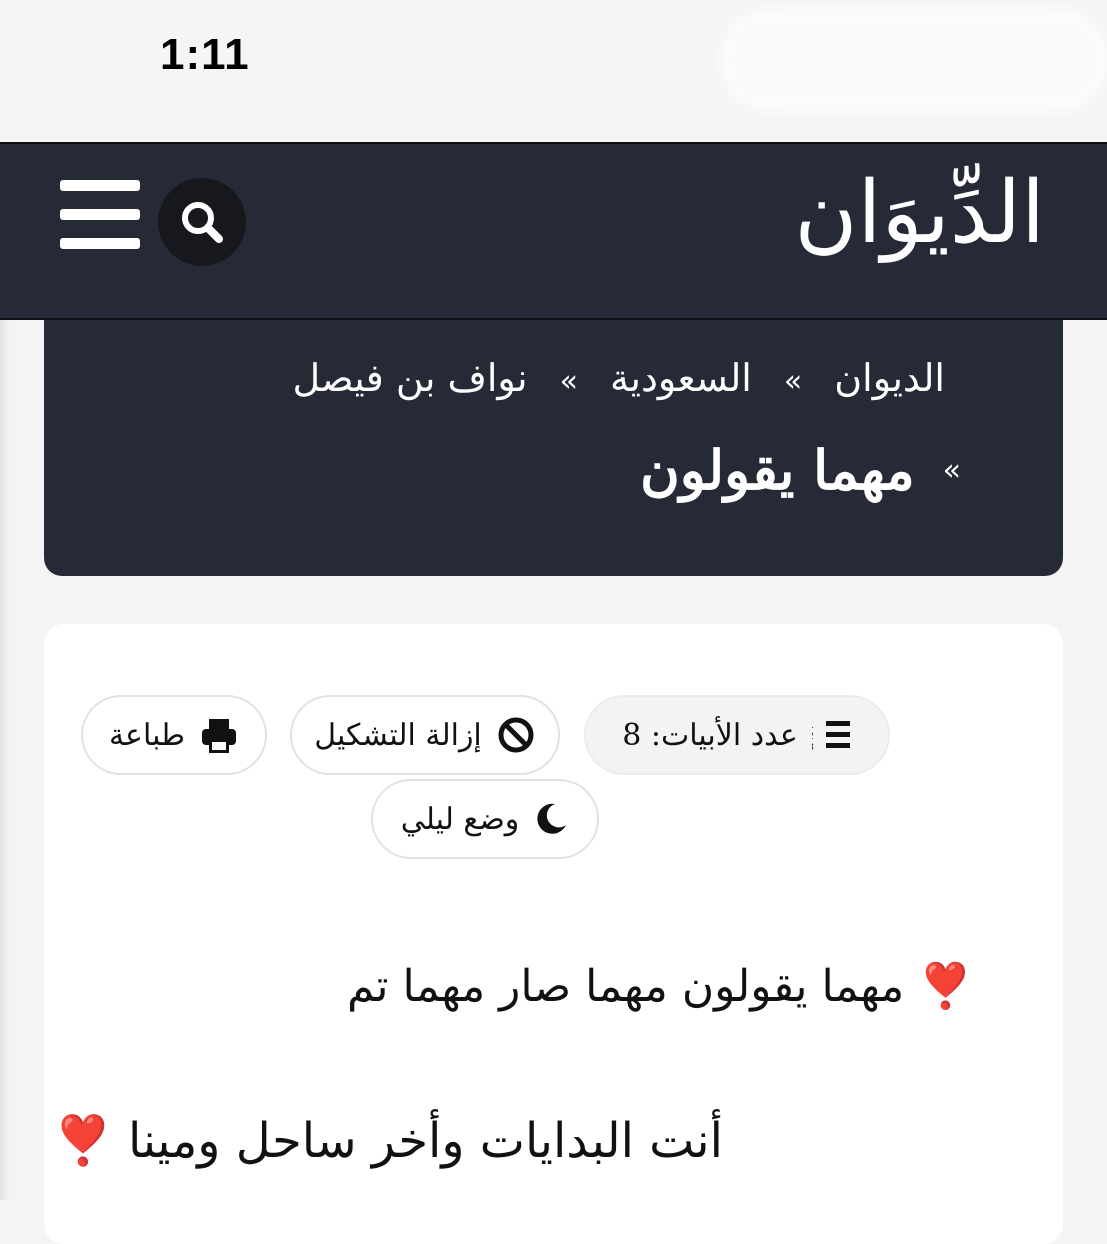 The height and width of the screenshot is (1244, 1107). What do you see at coordinates (551, 819) in the screenshot?
I see `moon-icon` at bounding box center [551, 819].